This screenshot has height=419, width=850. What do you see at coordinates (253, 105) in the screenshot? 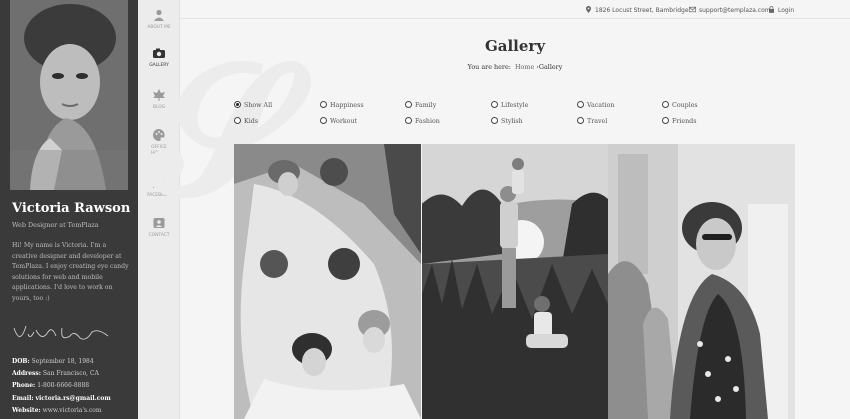
I see `filter-show-all: Show All` at bounding box center [253, 105].